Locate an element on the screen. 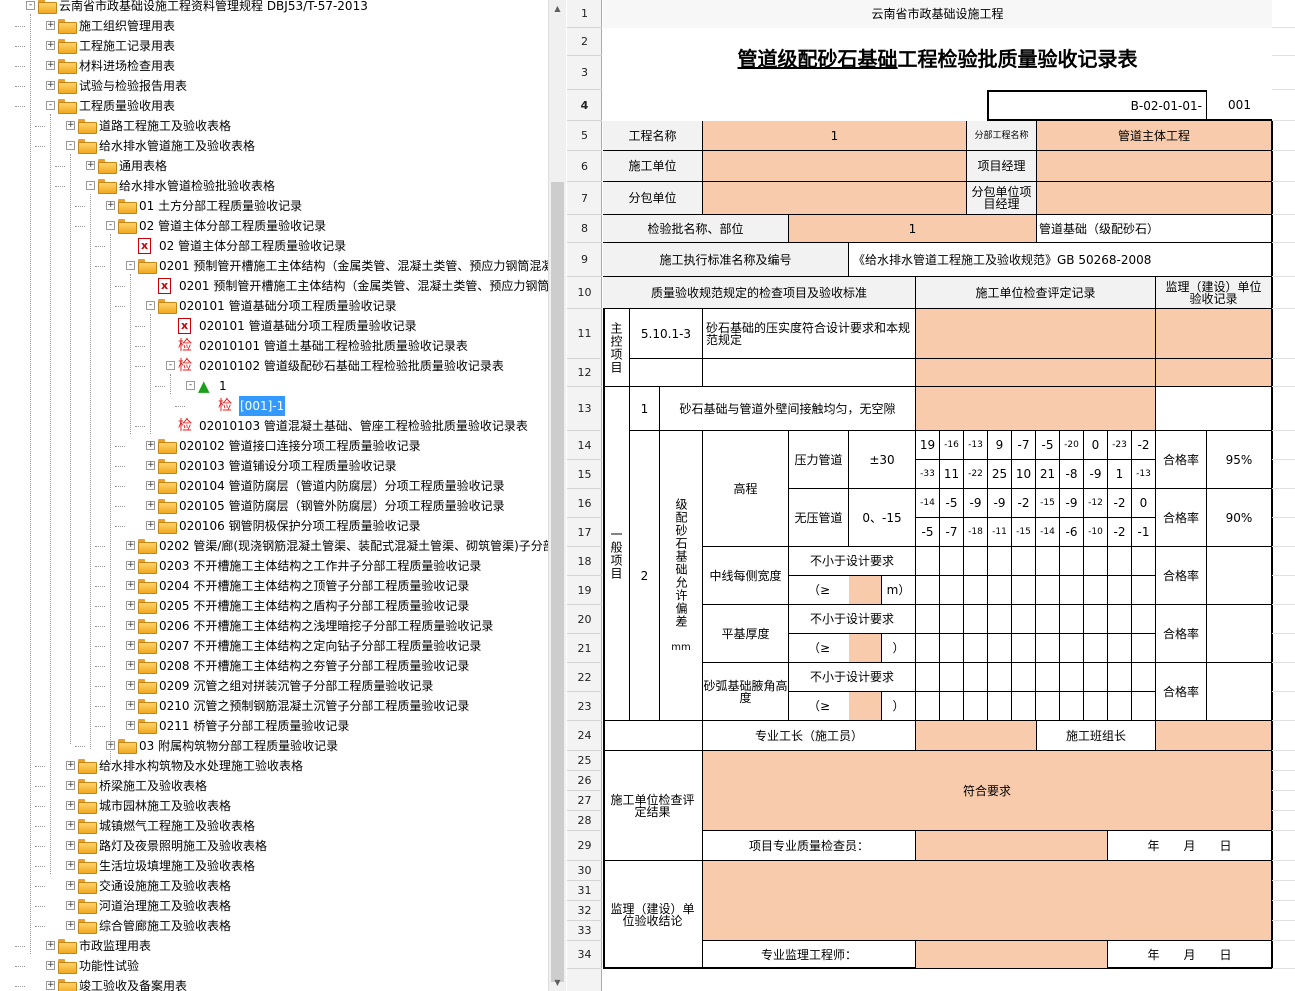  label-main-items: 主控项目 is located at coordinates (616, 348).